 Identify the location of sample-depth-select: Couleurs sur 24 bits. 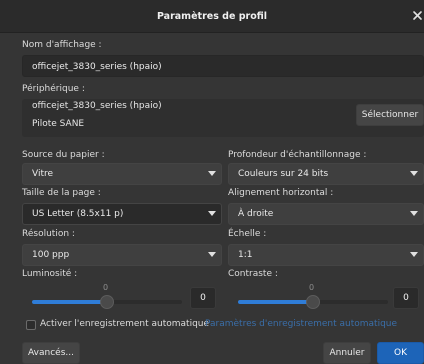
(326, 174).